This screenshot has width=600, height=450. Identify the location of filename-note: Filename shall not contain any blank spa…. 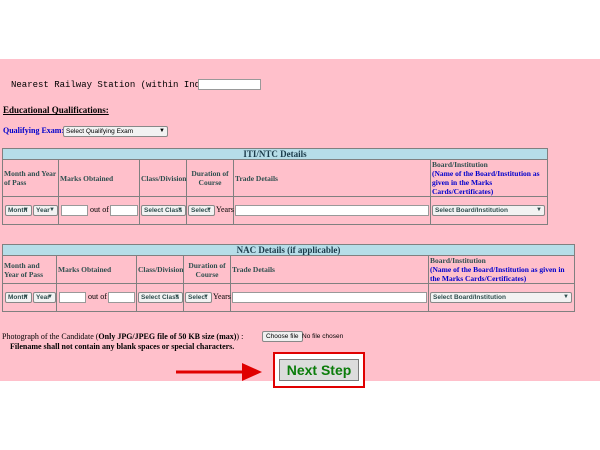
(122, 346).